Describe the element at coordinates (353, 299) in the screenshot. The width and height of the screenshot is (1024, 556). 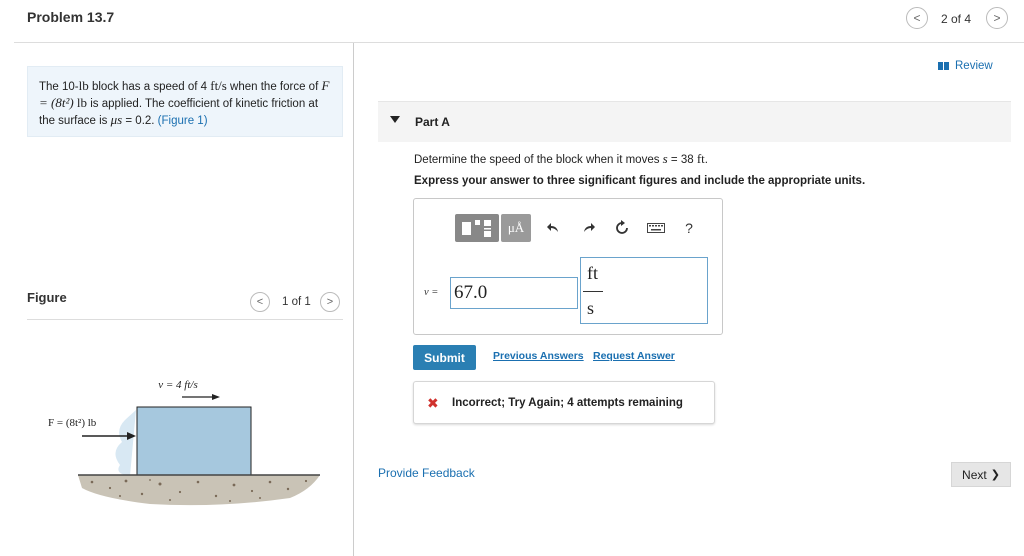
I see `column-divider` at that location.